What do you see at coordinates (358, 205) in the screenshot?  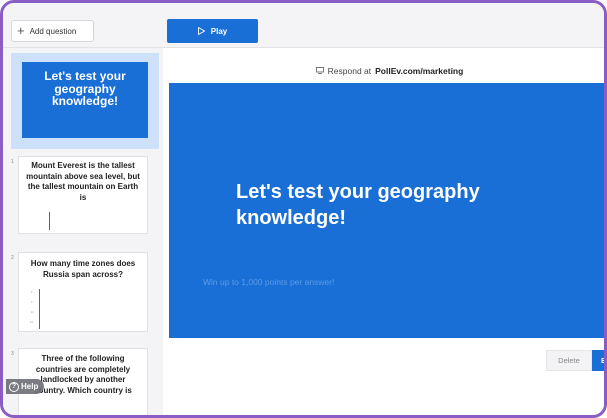 I see `slide-title: Let's test your geography knowledge!` at bounding box center [358, 205].